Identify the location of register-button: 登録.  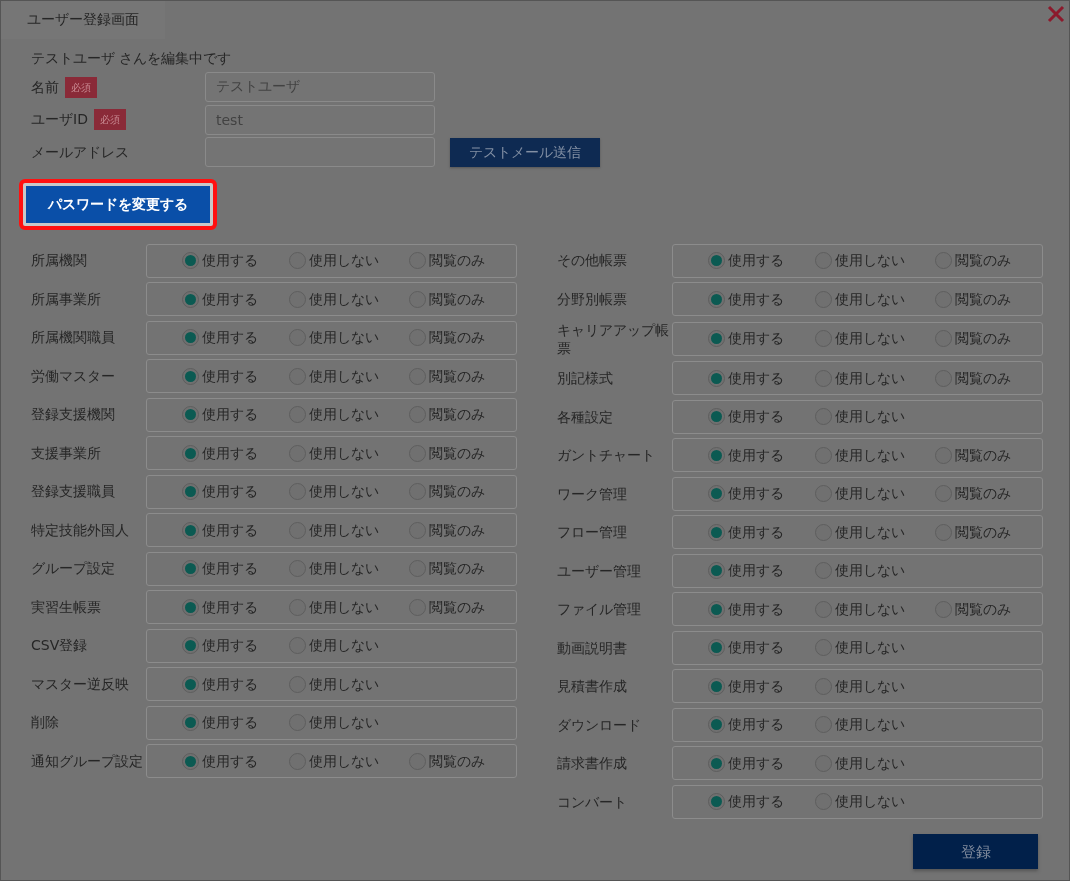
(975, 852).